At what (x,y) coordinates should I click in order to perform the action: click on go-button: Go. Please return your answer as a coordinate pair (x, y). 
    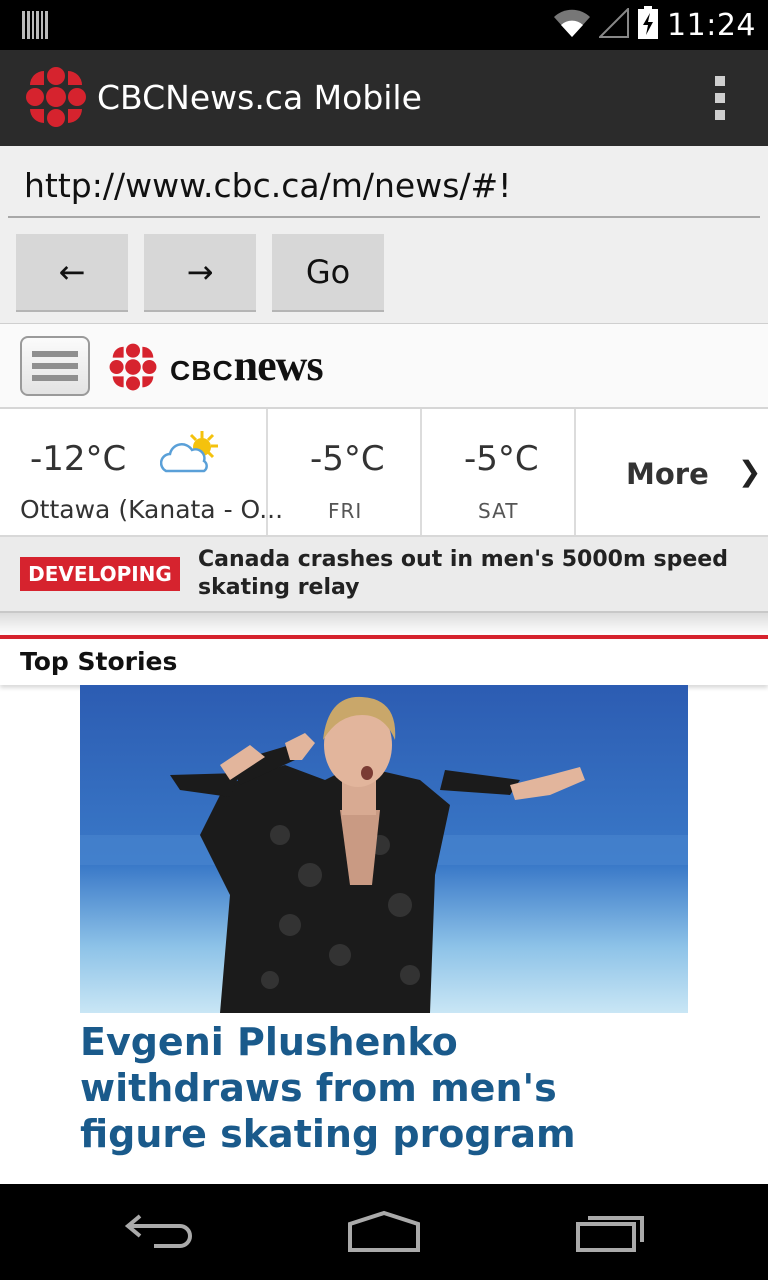
    Looking at the image, I should click on (328, 273).